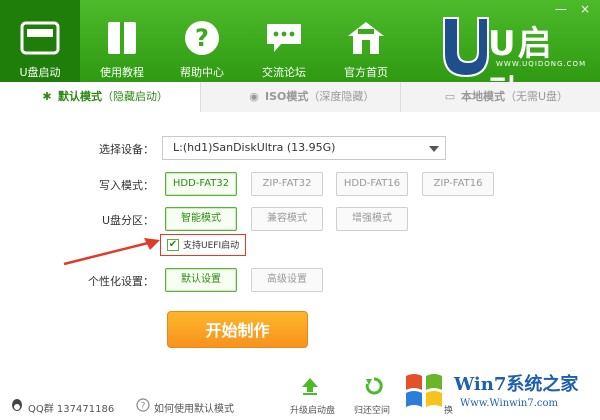  I want to click on partition-option-smart: 智能模式, so click(201, 219).